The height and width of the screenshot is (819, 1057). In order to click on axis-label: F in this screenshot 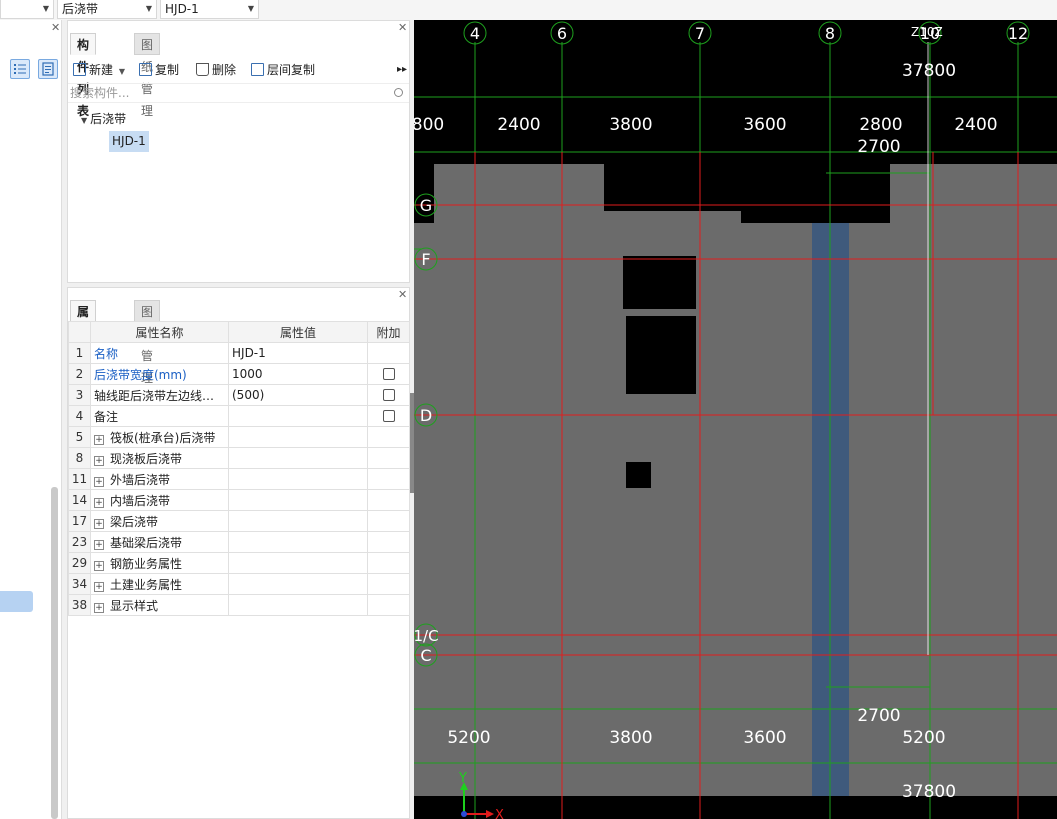, I will do `click(425, 259)`.